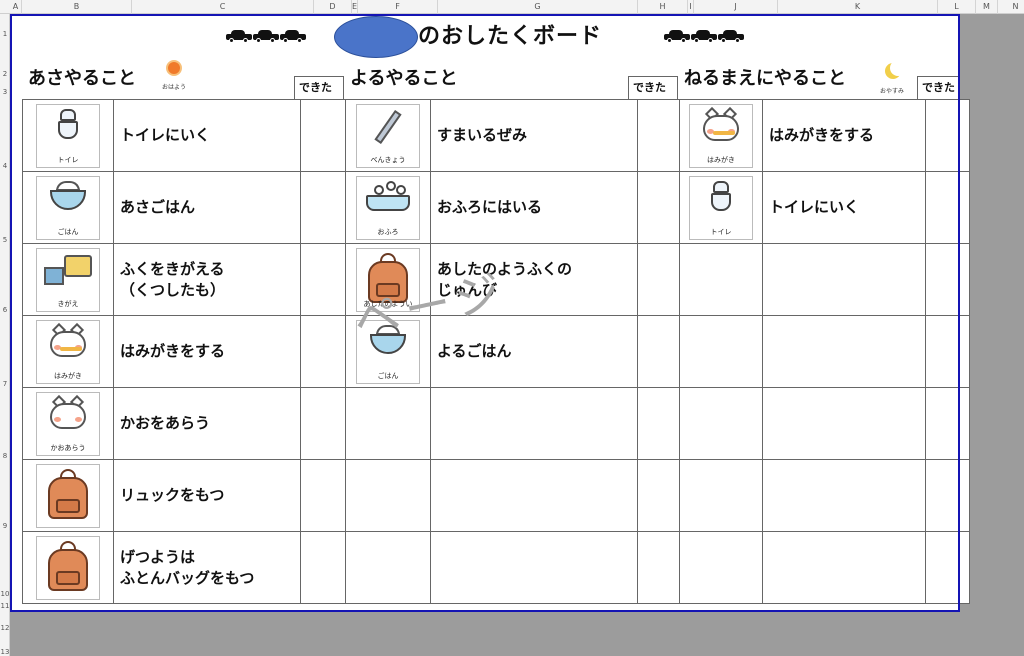 The image size is (1024, 656). Describe the element at coordinates (5, 310) in the screenshot. I see `row-header-6: 6` at that location.